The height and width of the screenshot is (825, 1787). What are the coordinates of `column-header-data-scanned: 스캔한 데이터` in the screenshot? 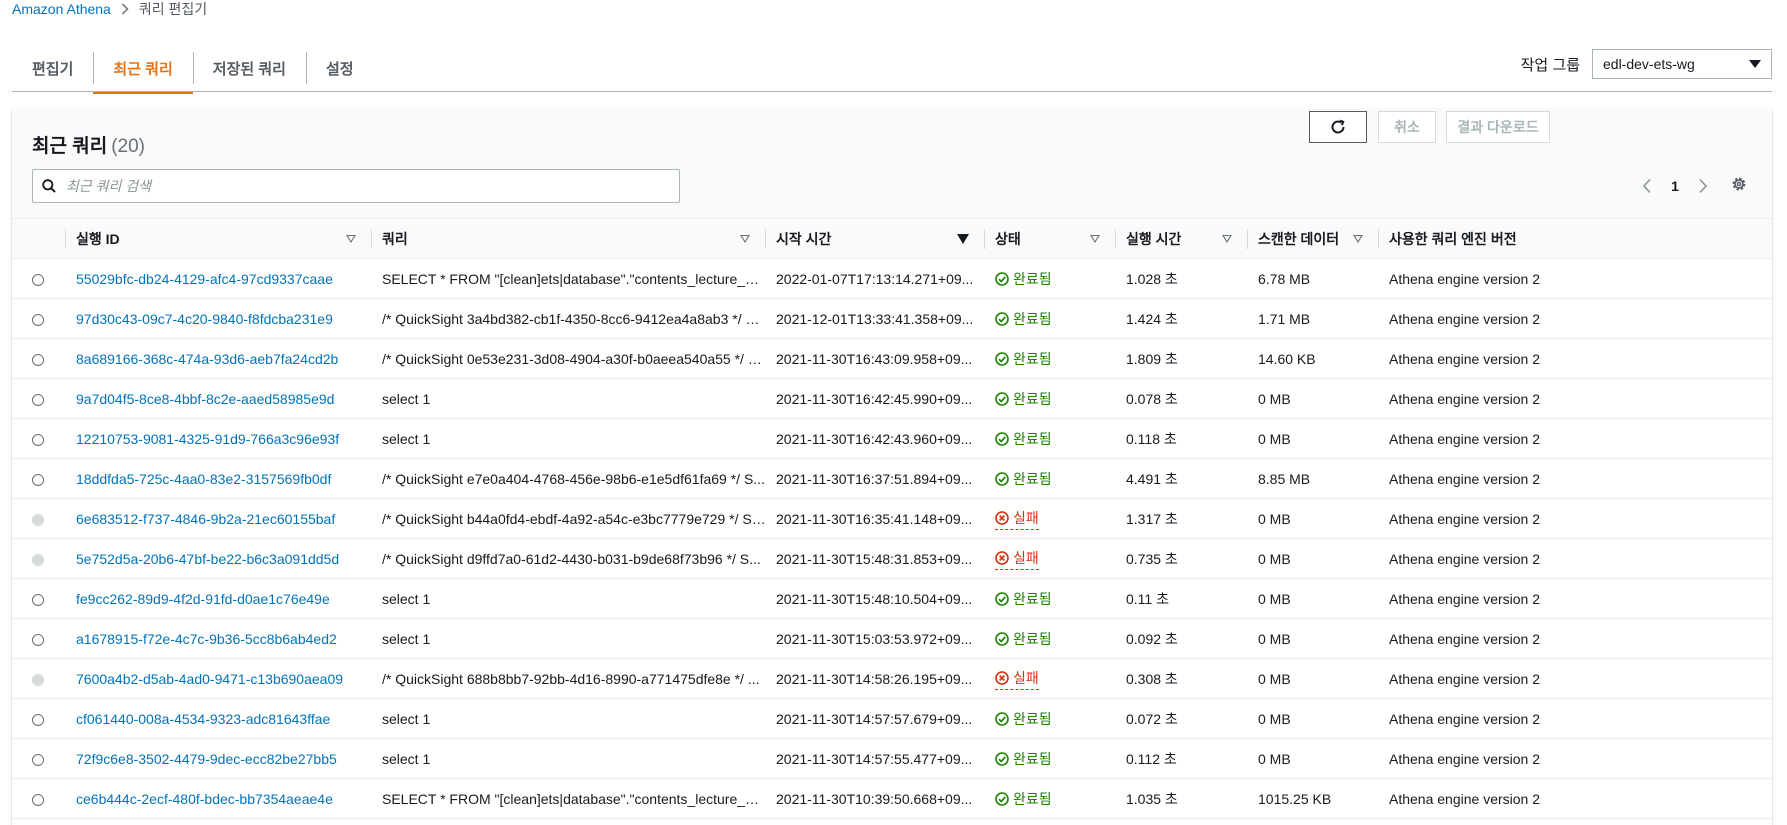 It's located at (1313, 238).